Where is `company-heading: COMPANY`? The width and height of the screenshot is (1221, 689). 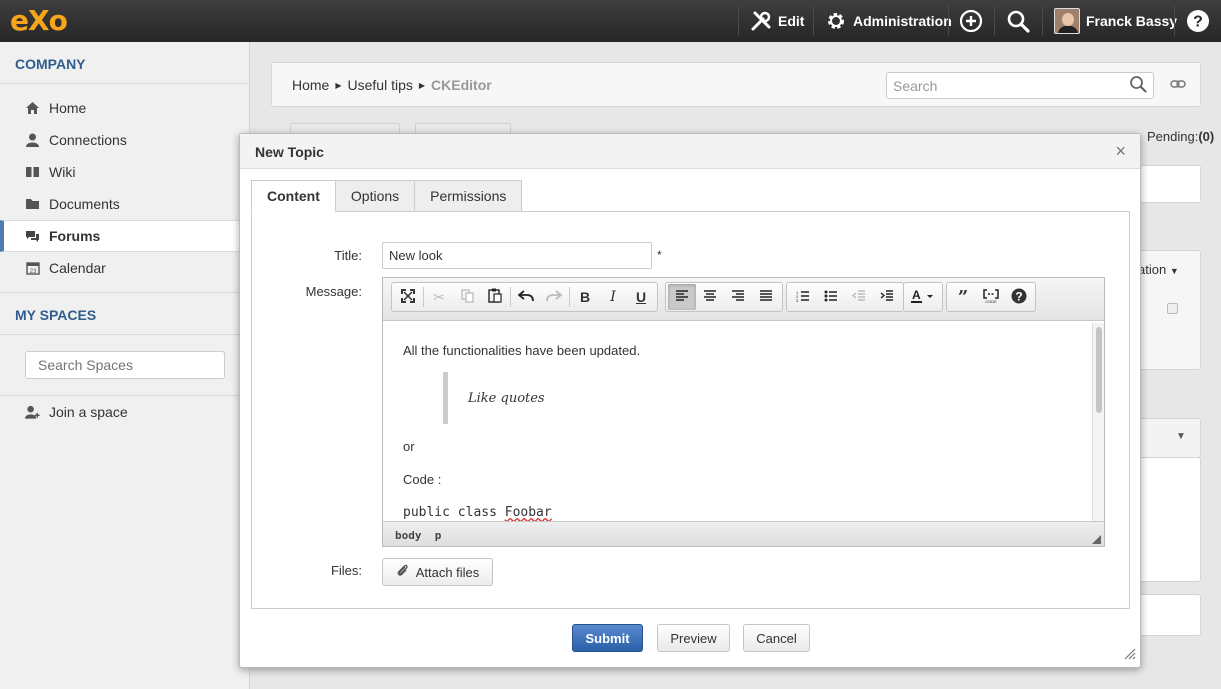 company-heading: COMPANY is located at coordinates (124, 63).